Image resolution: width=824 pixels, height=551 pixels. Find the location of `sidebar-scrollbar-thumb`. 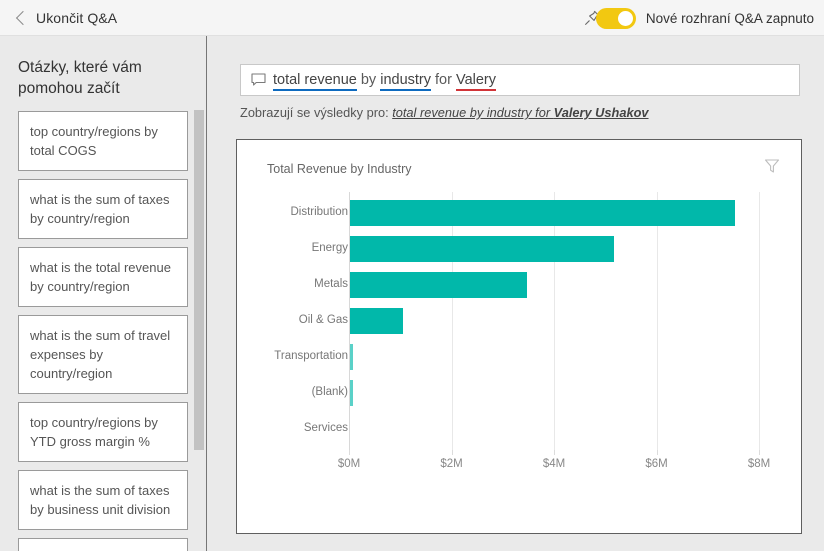

sidebar-scrollbar-thumb is located at coordinates (199, 280).